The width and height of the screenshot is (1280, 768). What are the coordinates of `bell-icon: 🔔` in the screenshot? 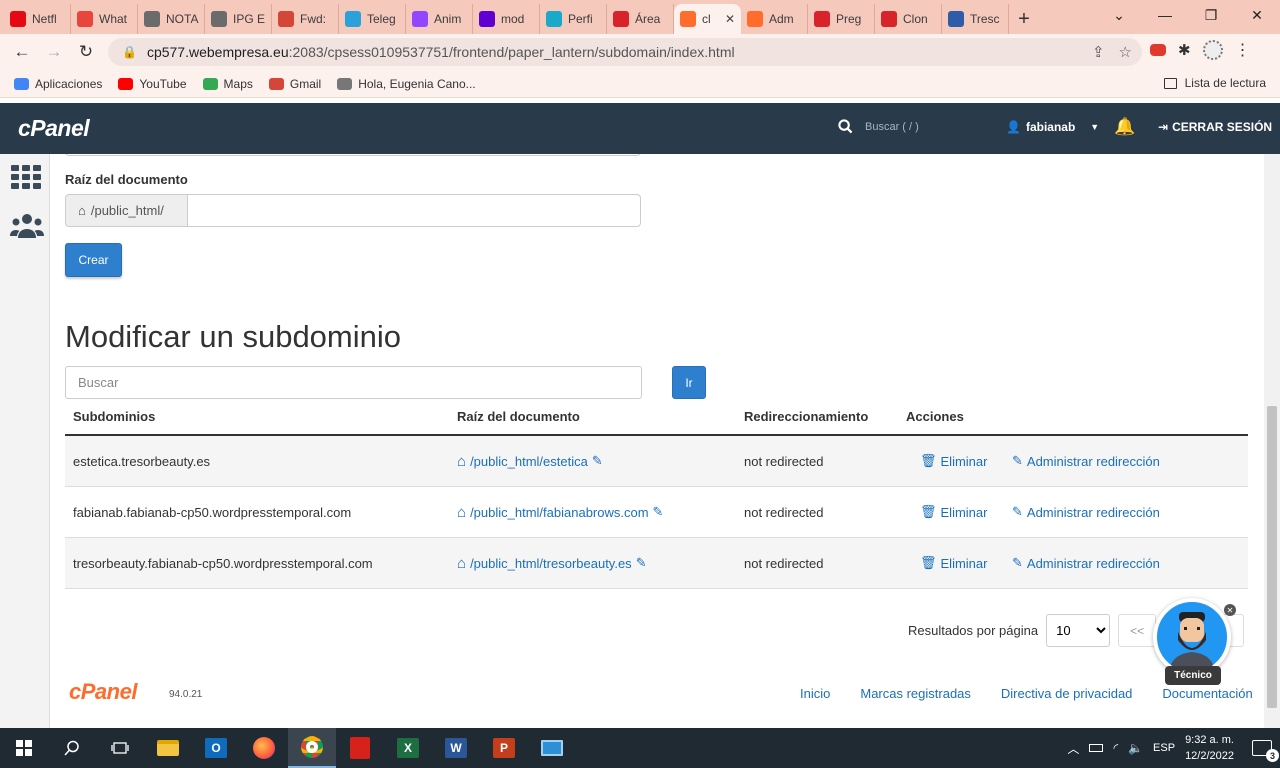 It's located at (1124, 127).